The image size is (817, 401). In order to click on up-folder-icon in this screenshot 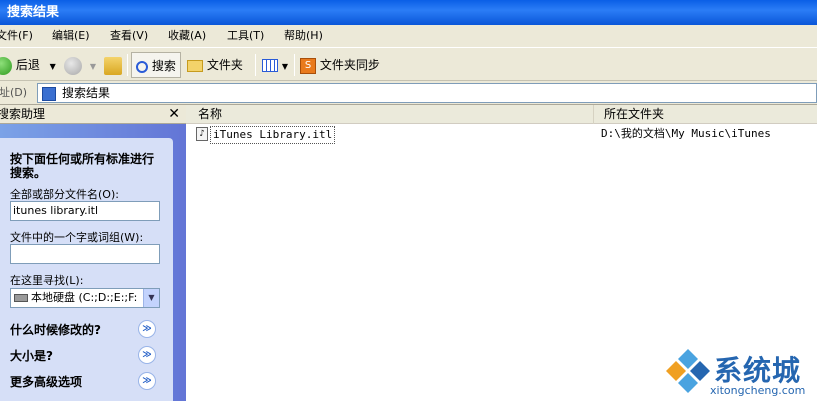, I will do `click(113, 65)`.